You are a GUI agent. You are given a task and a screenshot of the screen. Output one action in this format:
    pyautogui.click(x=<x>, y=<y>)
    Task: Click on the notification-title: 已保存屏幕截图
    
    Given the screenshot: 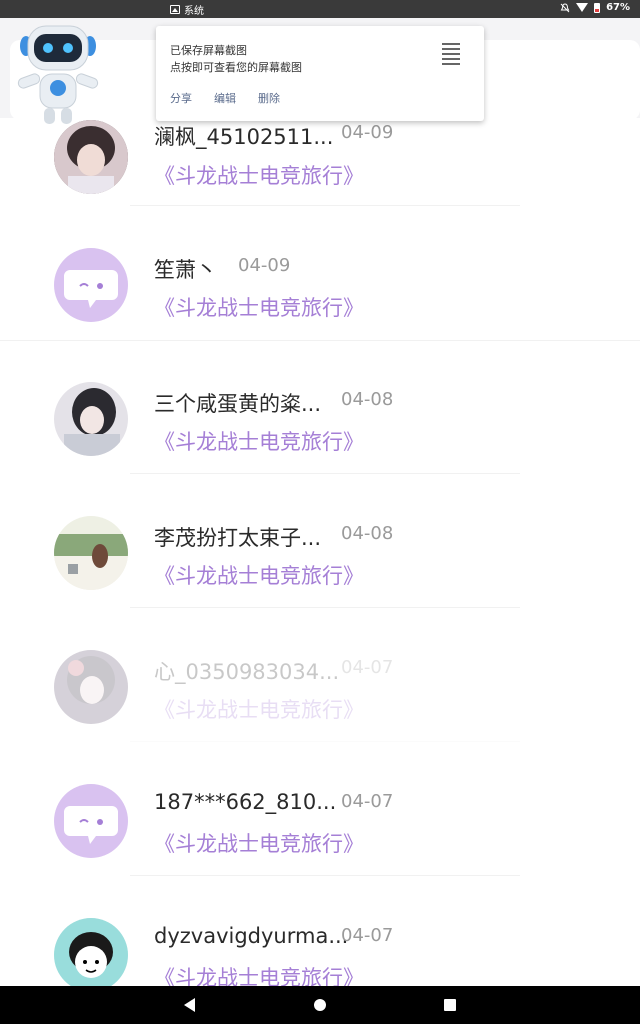 What is the action you would take?
    pyautogui.click(x=208, y=50)
    